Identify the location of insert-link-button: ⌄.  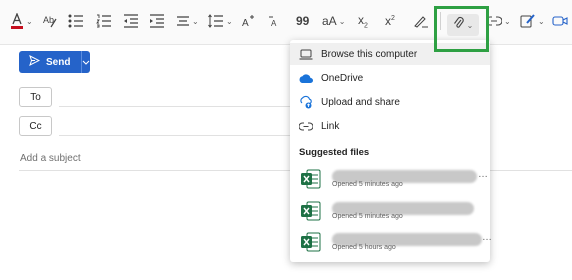
(498, 21).